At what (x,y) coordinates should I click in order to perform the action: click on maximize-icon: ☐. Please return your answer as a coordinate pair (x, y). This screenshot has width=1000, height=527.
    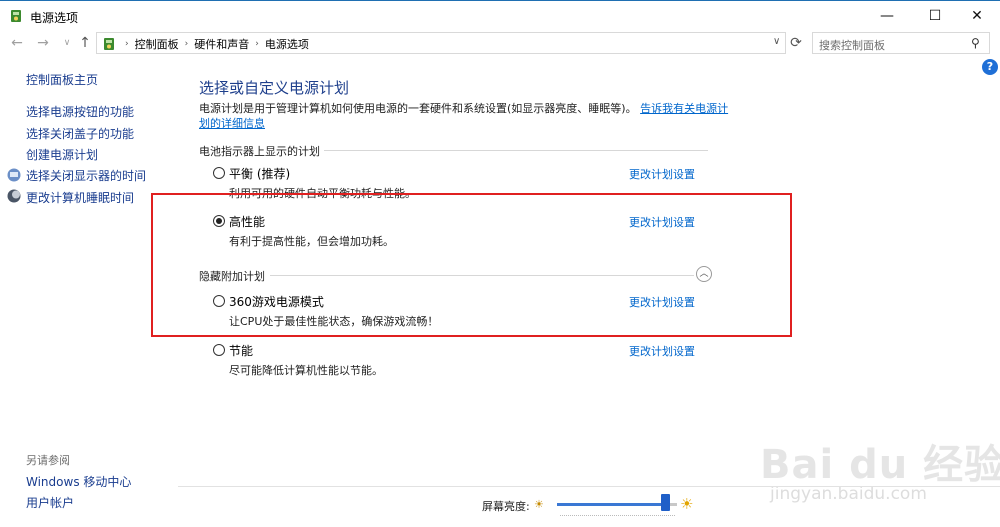
    Looking at the image, I should click on (935, 15).